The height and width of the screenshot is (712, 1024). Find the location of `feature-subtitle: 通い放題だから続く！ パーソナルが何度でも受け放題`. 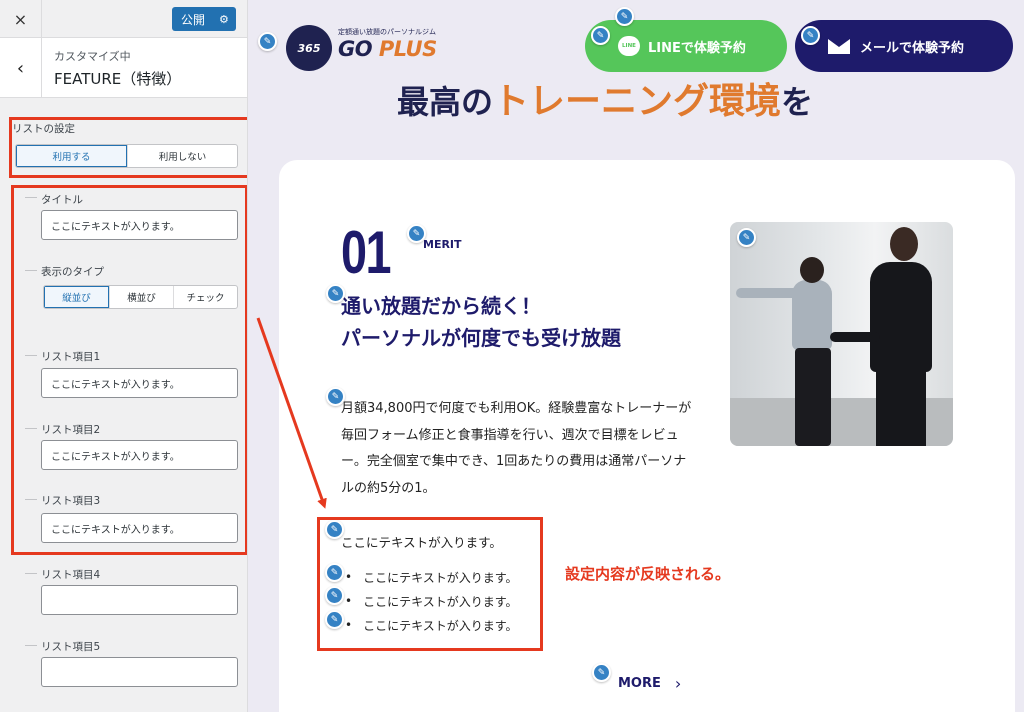

feature-subtitle: 通い放題だから続く！ パーソナルが何度でも受け放題 is located at coordinates (481, 322).